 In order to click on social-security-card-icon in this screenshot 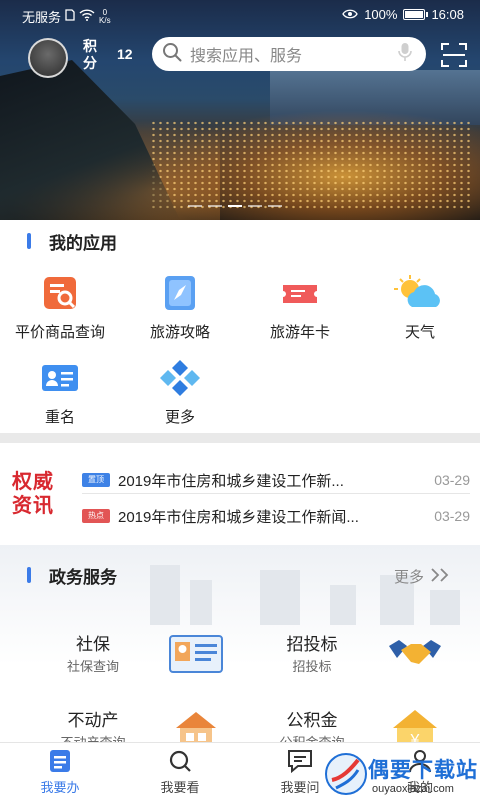, I will do `click(196, 654)`.